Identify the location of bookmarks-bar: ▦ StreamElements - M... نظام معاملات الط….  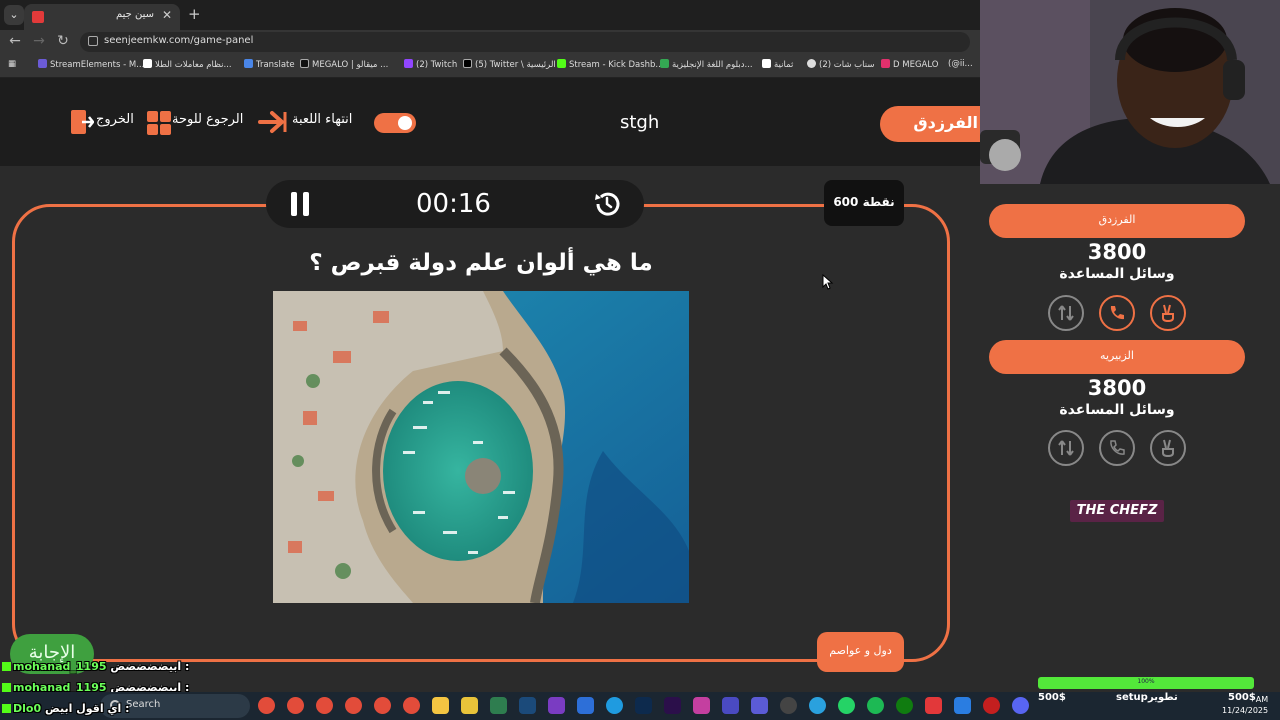
(490, 66).